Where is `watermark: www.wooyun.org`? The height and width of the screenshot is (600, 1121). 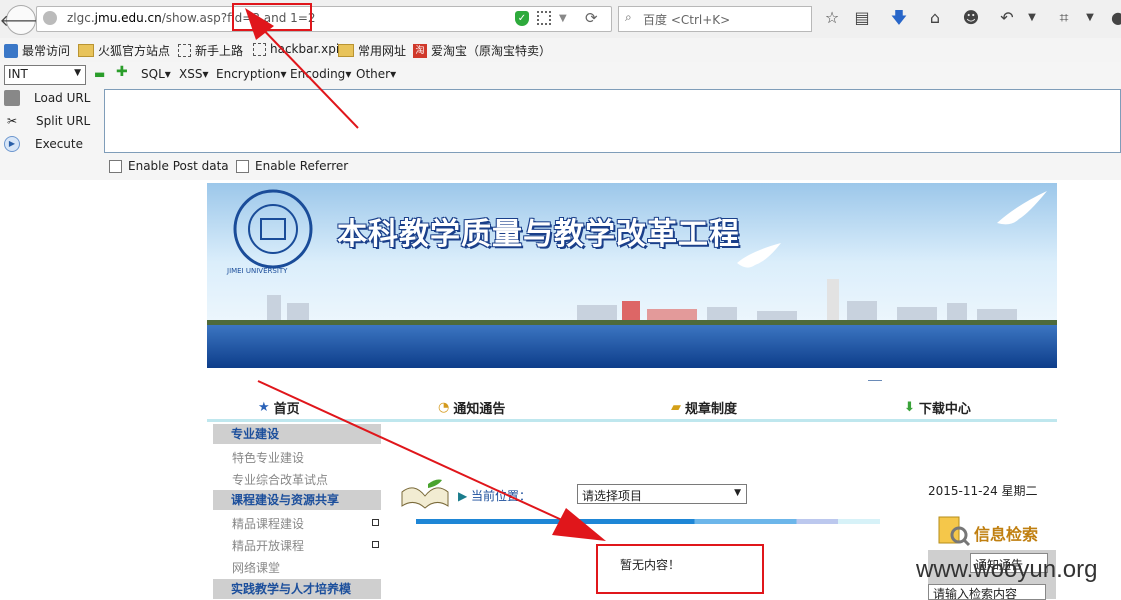
watermark: www.wooyun.org is located at coordinates (1007, 569).